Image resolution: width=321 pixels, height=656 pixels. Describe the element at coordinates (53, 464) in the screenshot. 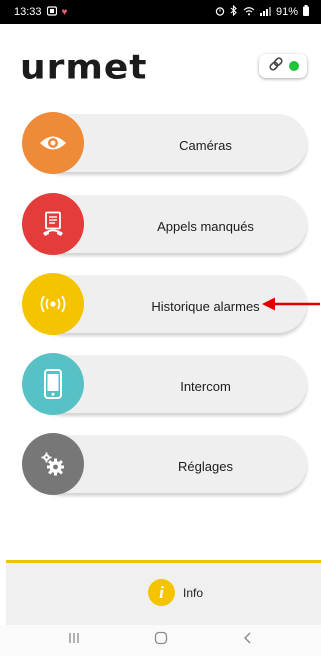

I see `gears-icon` at that location.